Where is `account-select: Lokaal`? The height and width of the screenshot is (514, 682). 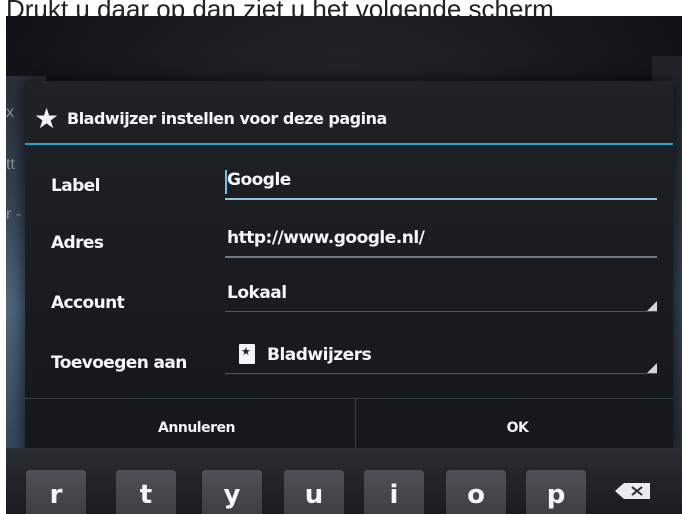 account-select: Lokaal is located at coordinates (441, 296).